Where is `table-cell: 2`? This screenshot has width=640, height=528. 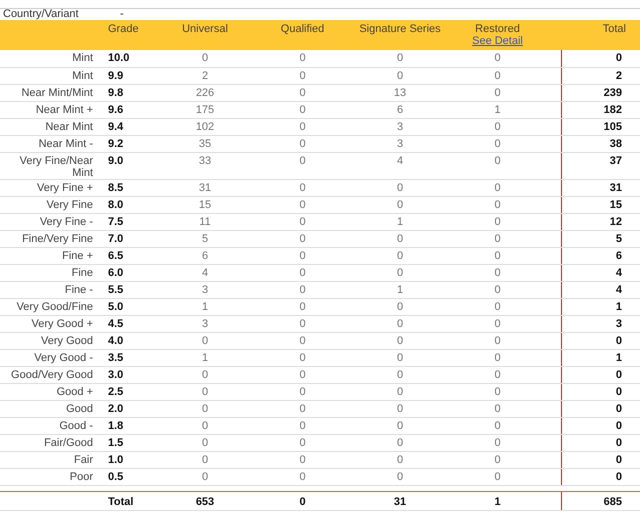
table-cell: 2 is located at coordinates (205, 75).